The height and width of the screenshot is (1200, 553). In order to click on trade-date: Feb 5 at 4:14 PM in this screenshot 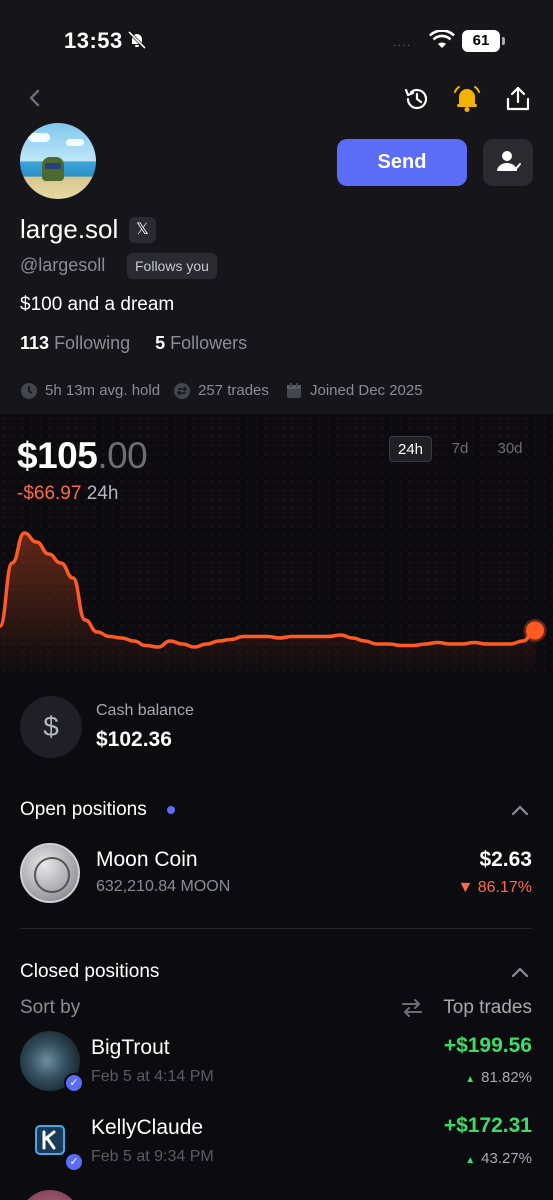, I will do `click(152, 1076)`.